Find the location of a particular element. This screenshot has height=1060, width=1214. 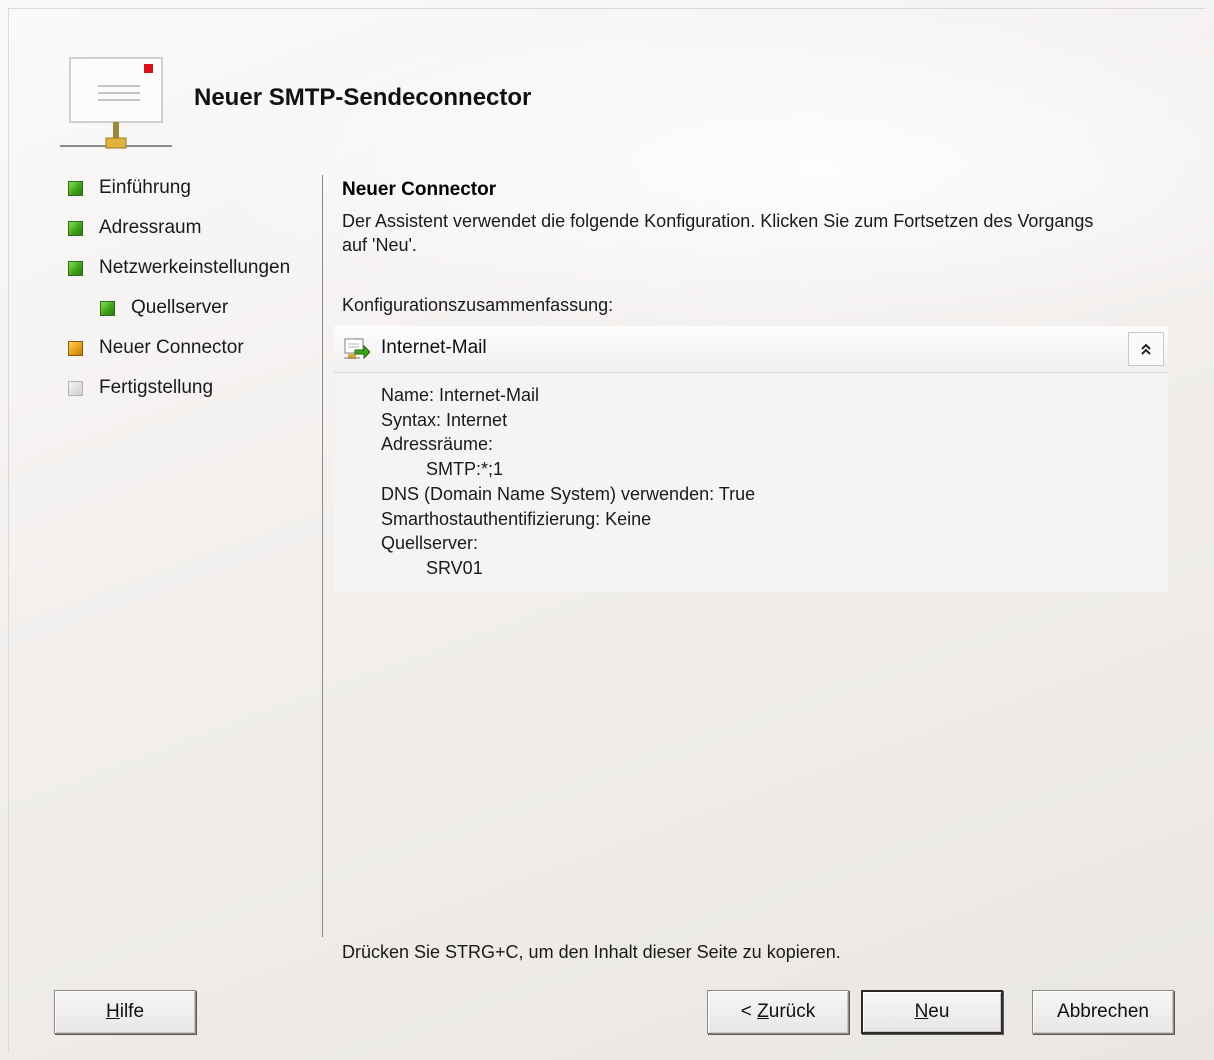

summary-line: Quellserver: is located at coordinates (430, 543).